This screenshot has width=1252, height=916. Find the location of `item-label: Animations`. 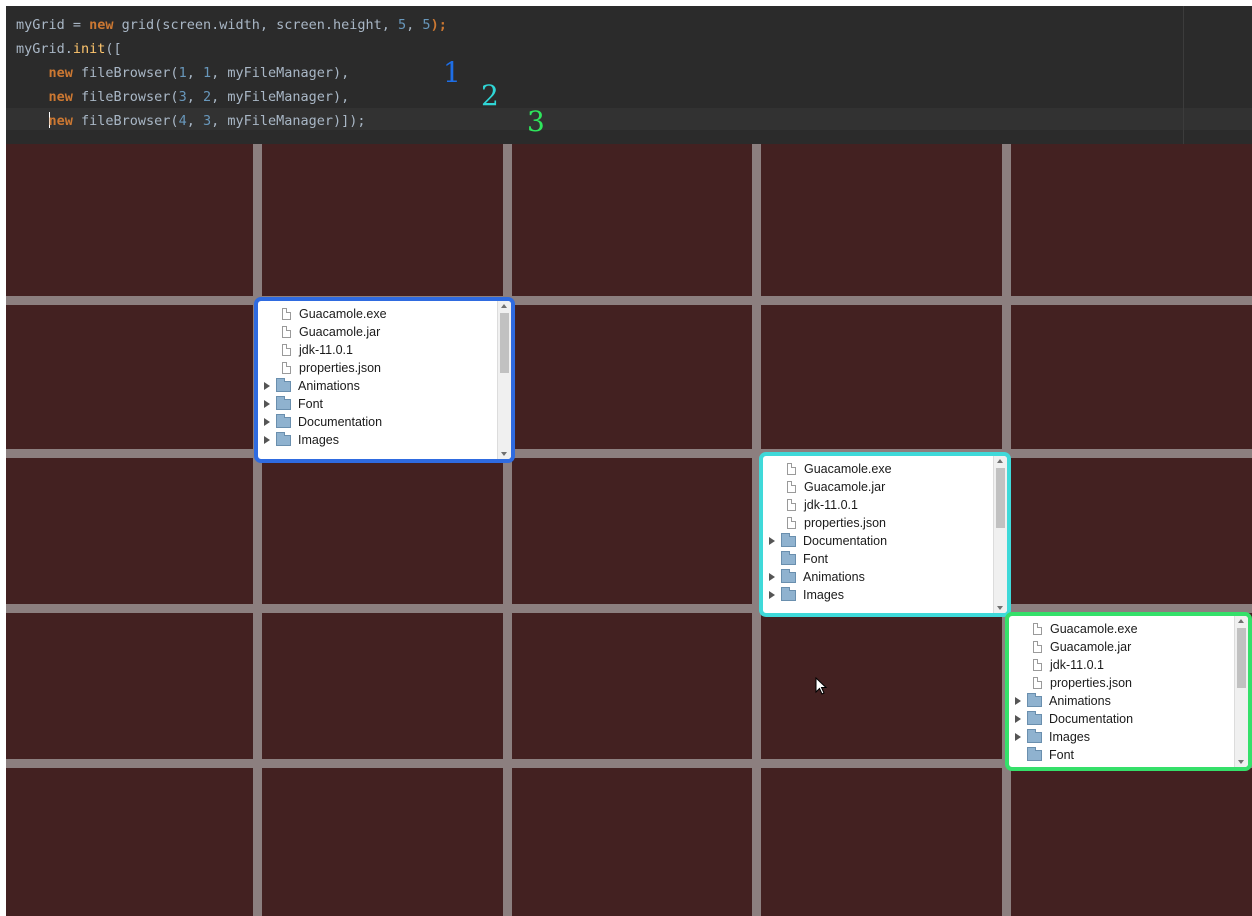

item-label: Animations is located at coordinates (329, 386).